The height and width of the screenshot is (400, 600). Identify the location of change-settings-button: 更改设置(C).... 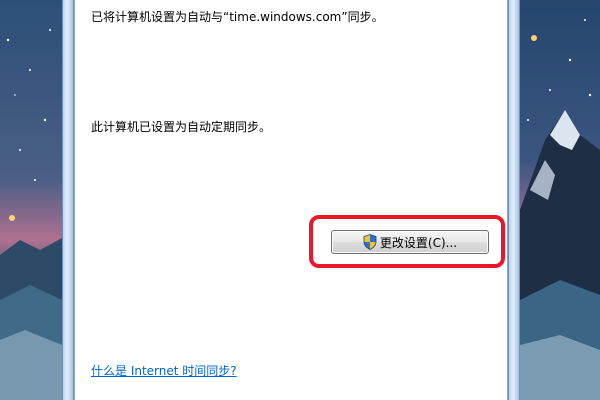
(410, 242).